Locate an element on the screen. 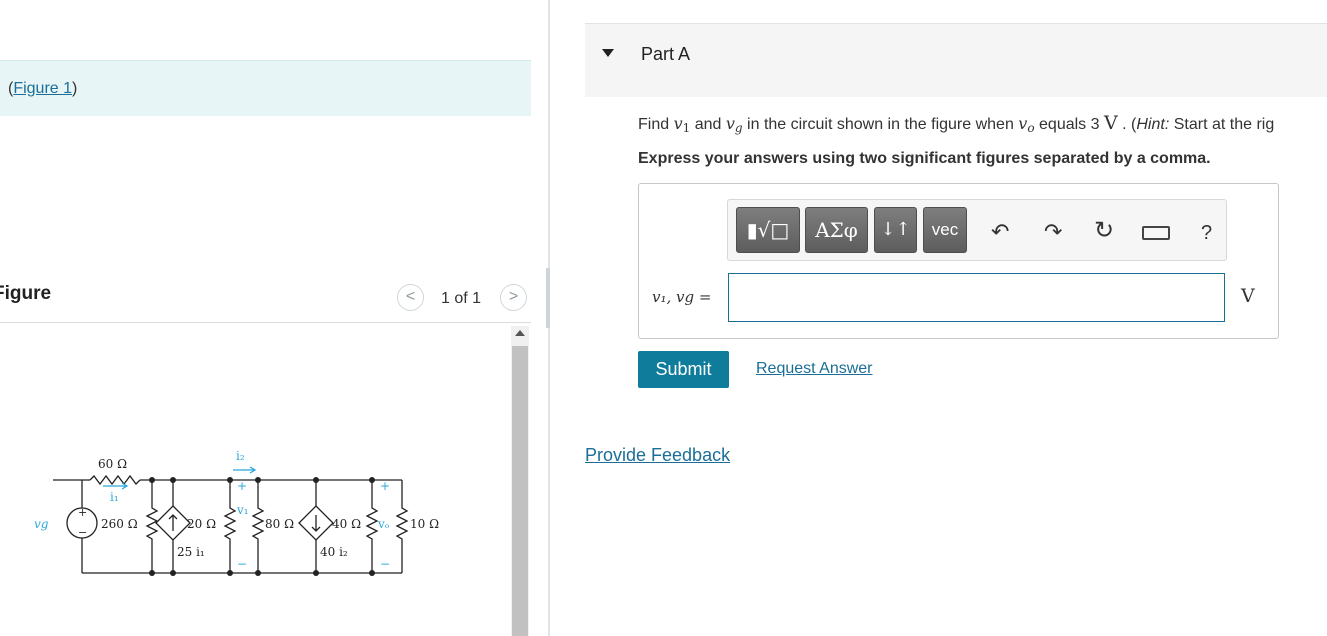 The height and width of the screenshot is (636, 1327). question-mid: in the circuit shown in the figure when is located at coordinates (880, 124).